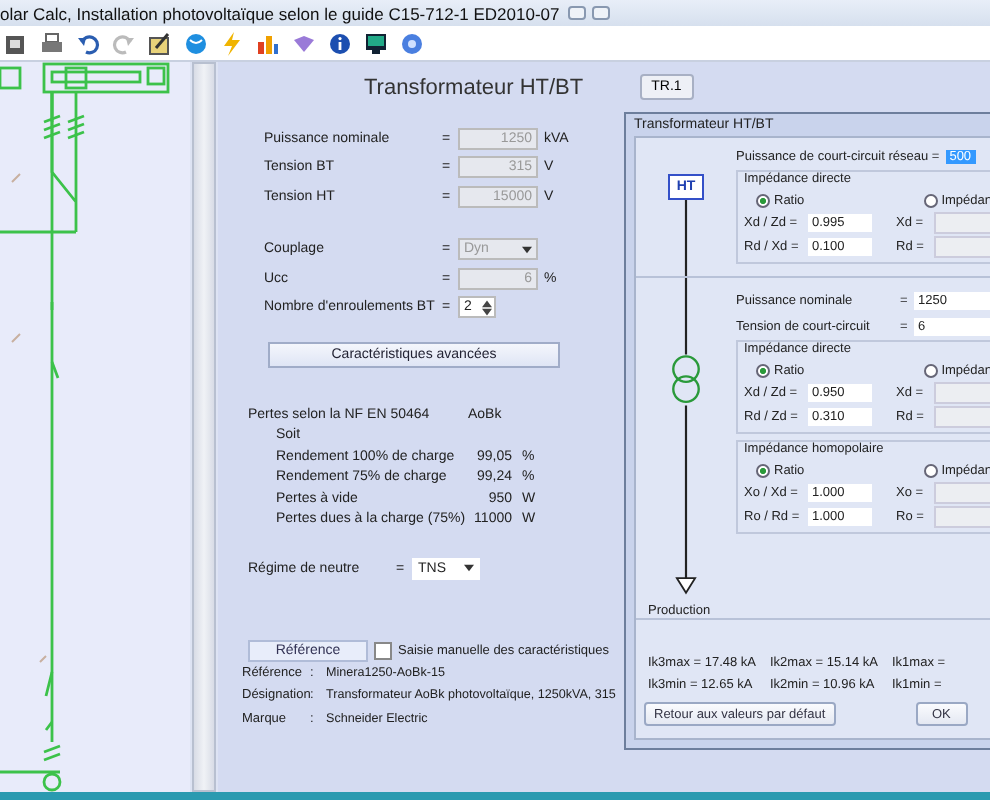  I want to click on window-title: olar Calc, Installation photovoltaïque selon le guide C15-712-1 ED2010-07, so click(281, 13).